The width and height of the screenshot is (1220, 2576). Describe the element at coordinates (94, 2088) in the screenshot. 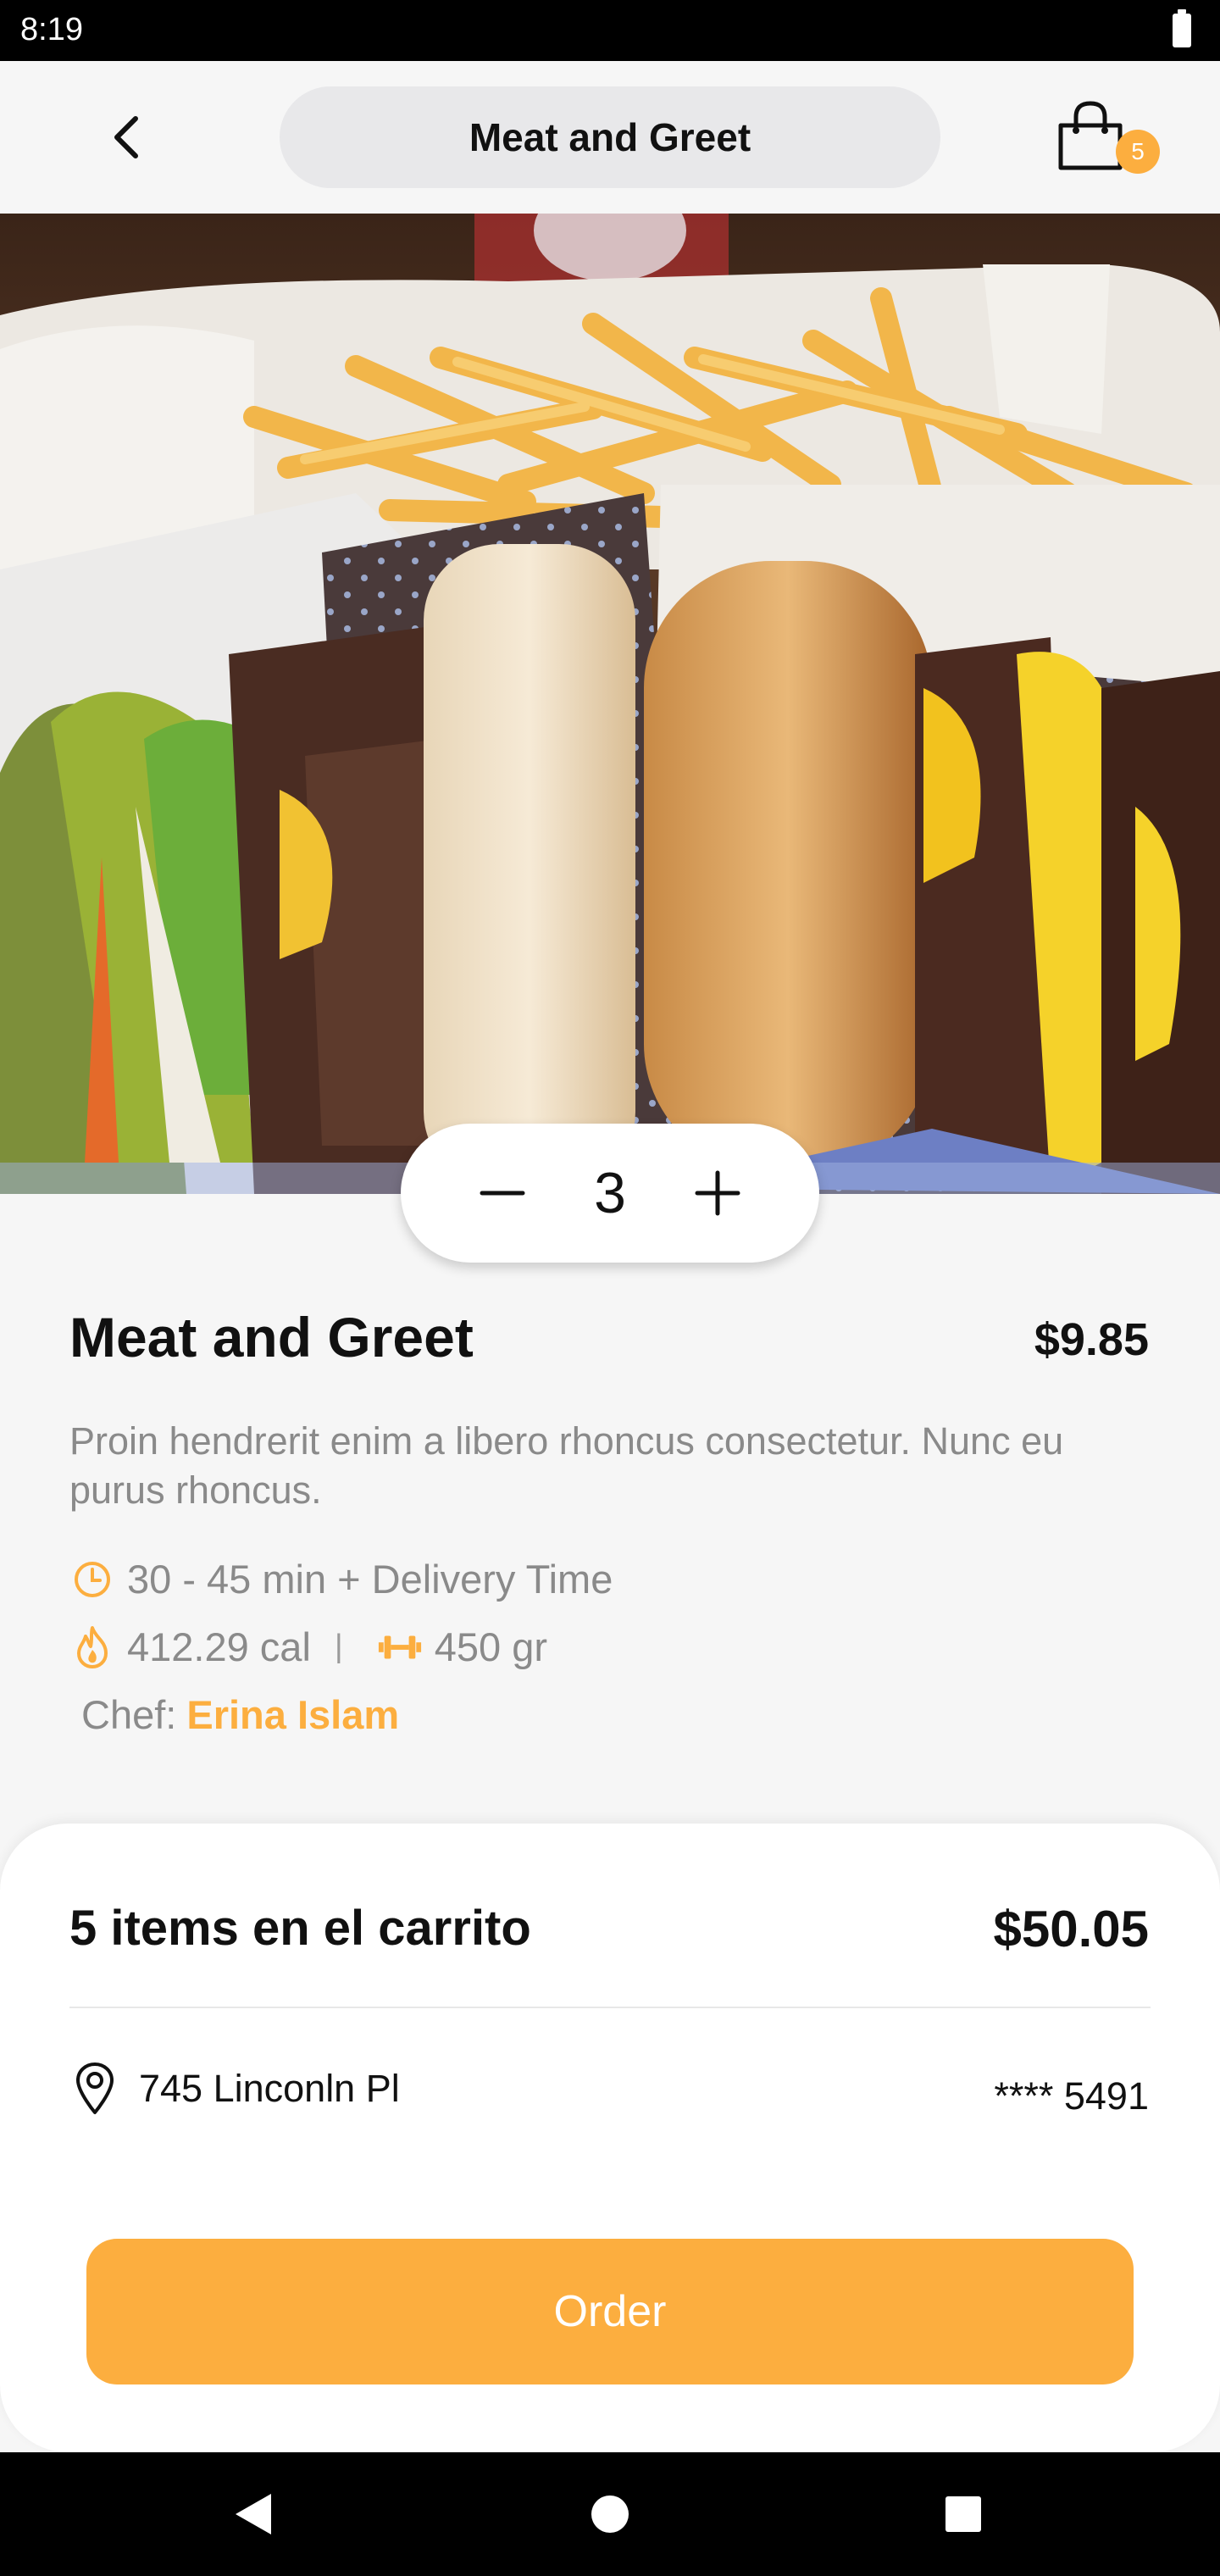

I see `location-pin-icon` at that location.